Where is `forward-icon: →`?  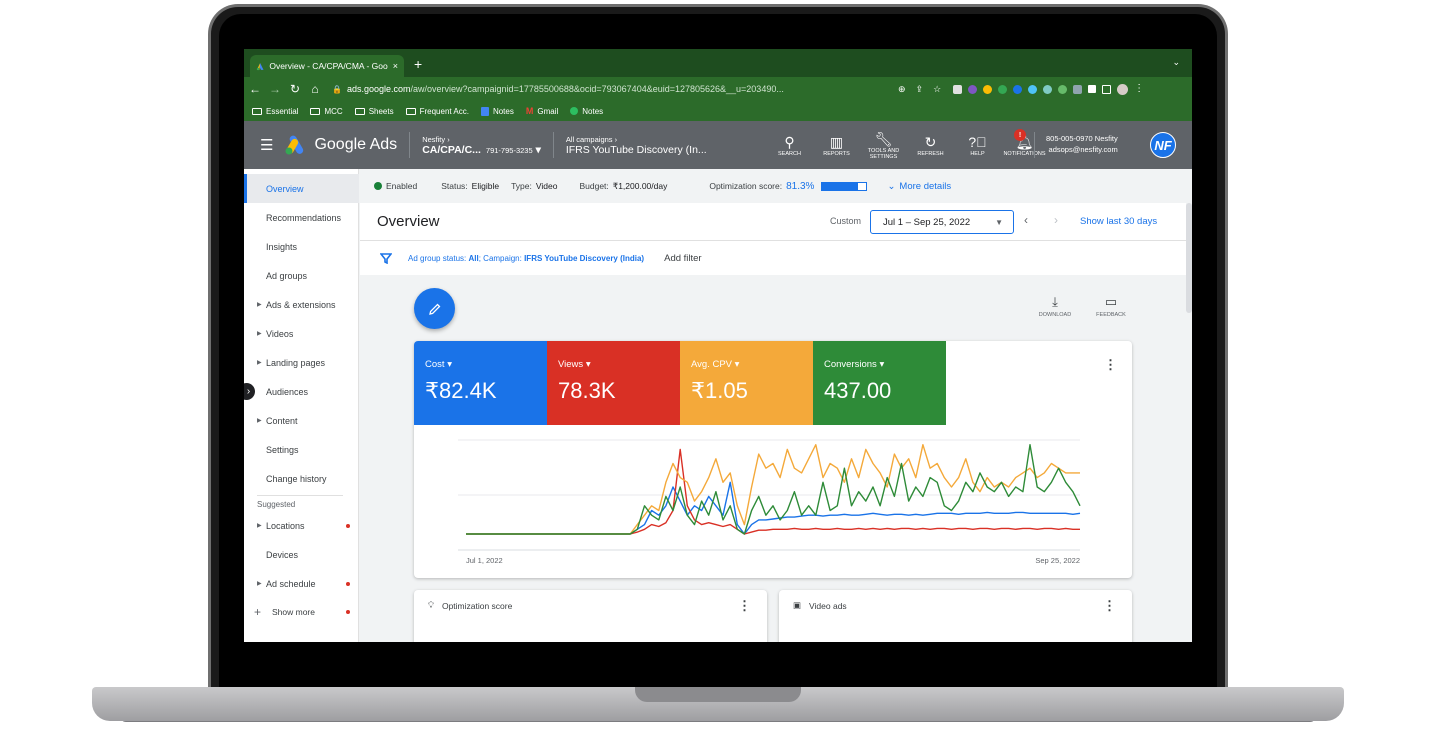 forward-icon: → is located at coordinates (275, 89).